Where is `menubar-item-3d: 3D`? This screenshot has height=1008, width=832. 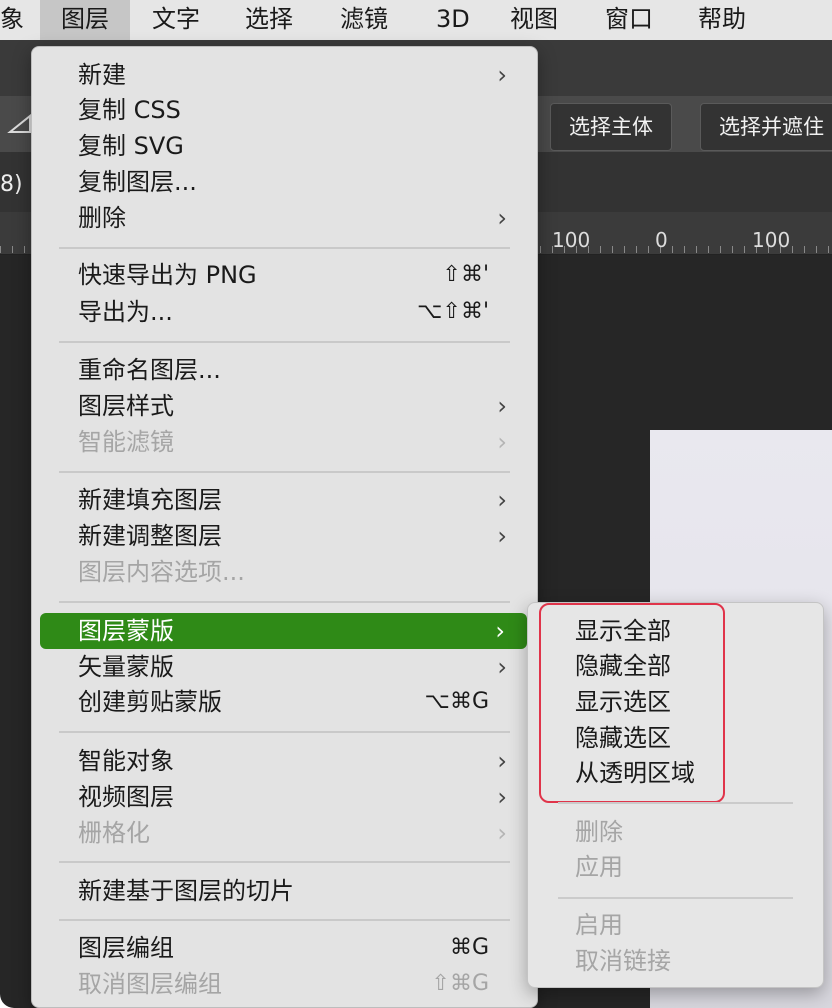 menubar-item-3d: 3D is located at coordinates (453, 20).